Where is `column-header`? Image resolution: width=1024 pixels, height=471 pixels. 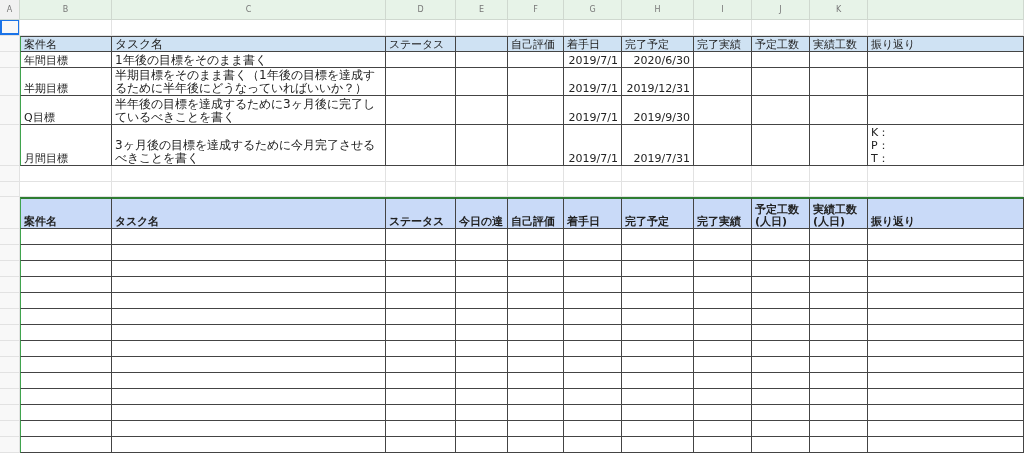
column-header is located at coordinates (946, 10).